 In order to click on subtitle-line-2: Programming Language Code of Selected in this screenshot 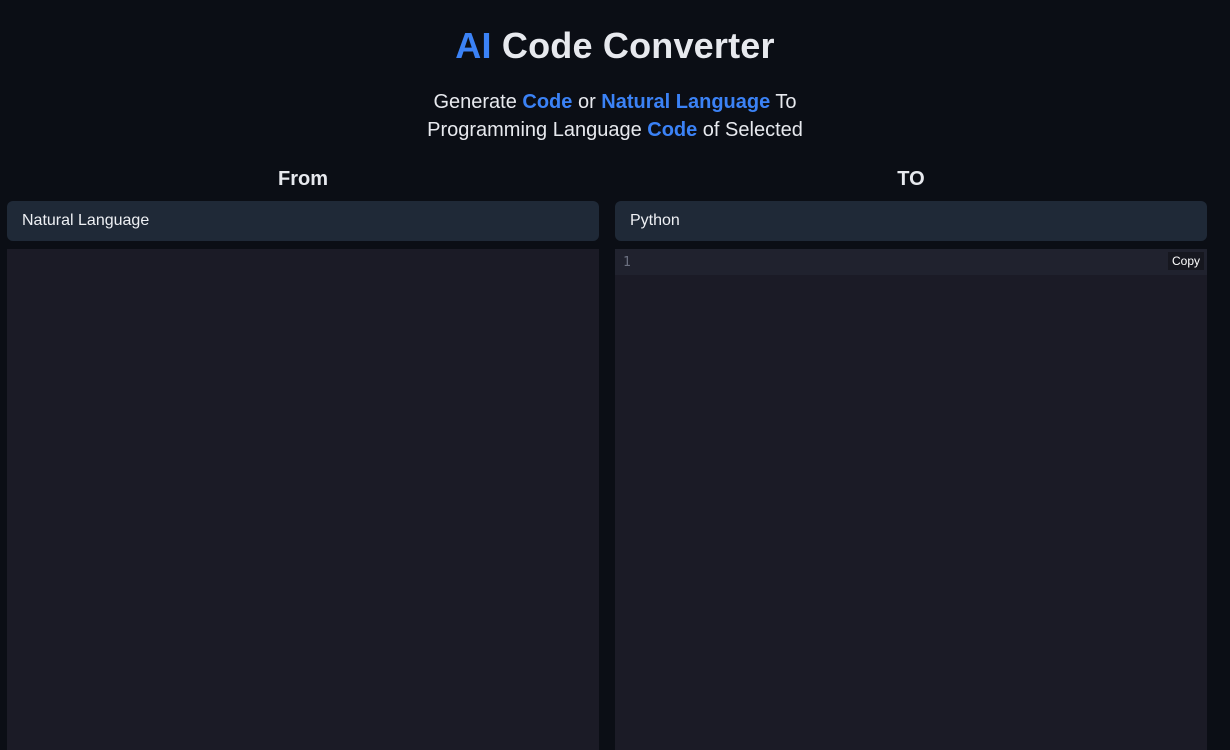, I will do `click(615, 130)`.